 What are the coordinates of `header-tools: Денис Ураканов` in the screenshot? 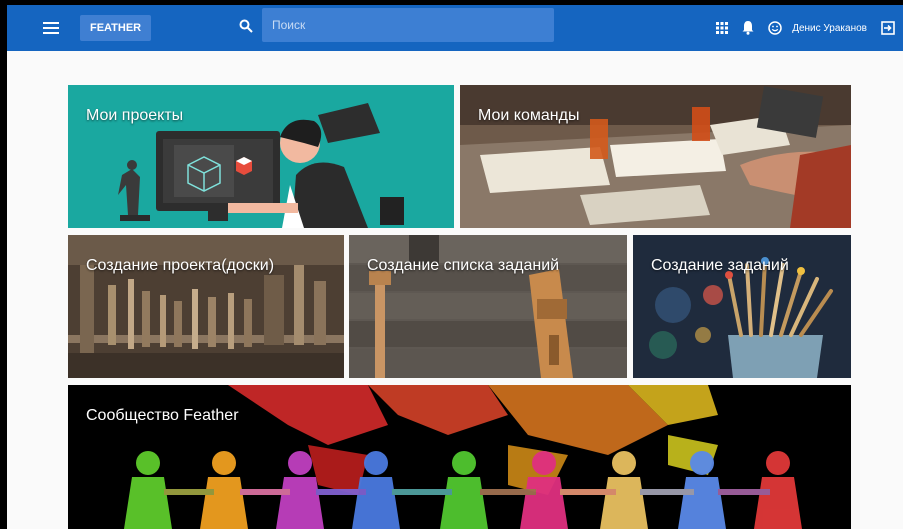 It's located at (805, 28).